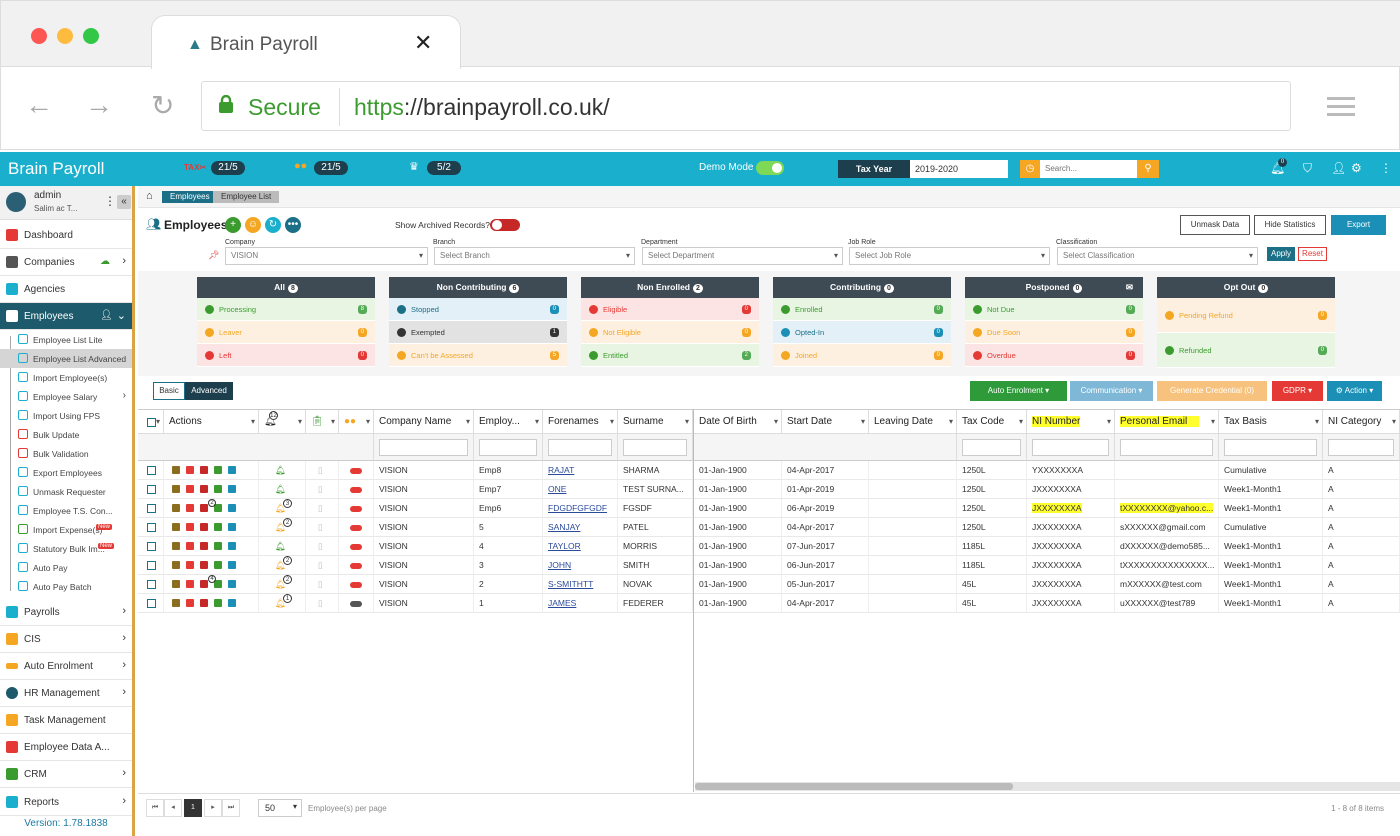 The height and width of the screenshot is (836, 1400). What do you see at coordinates (149, 196) in the screenshot?
I see `home-icon: ⌂` at bounding box center [149, 196].